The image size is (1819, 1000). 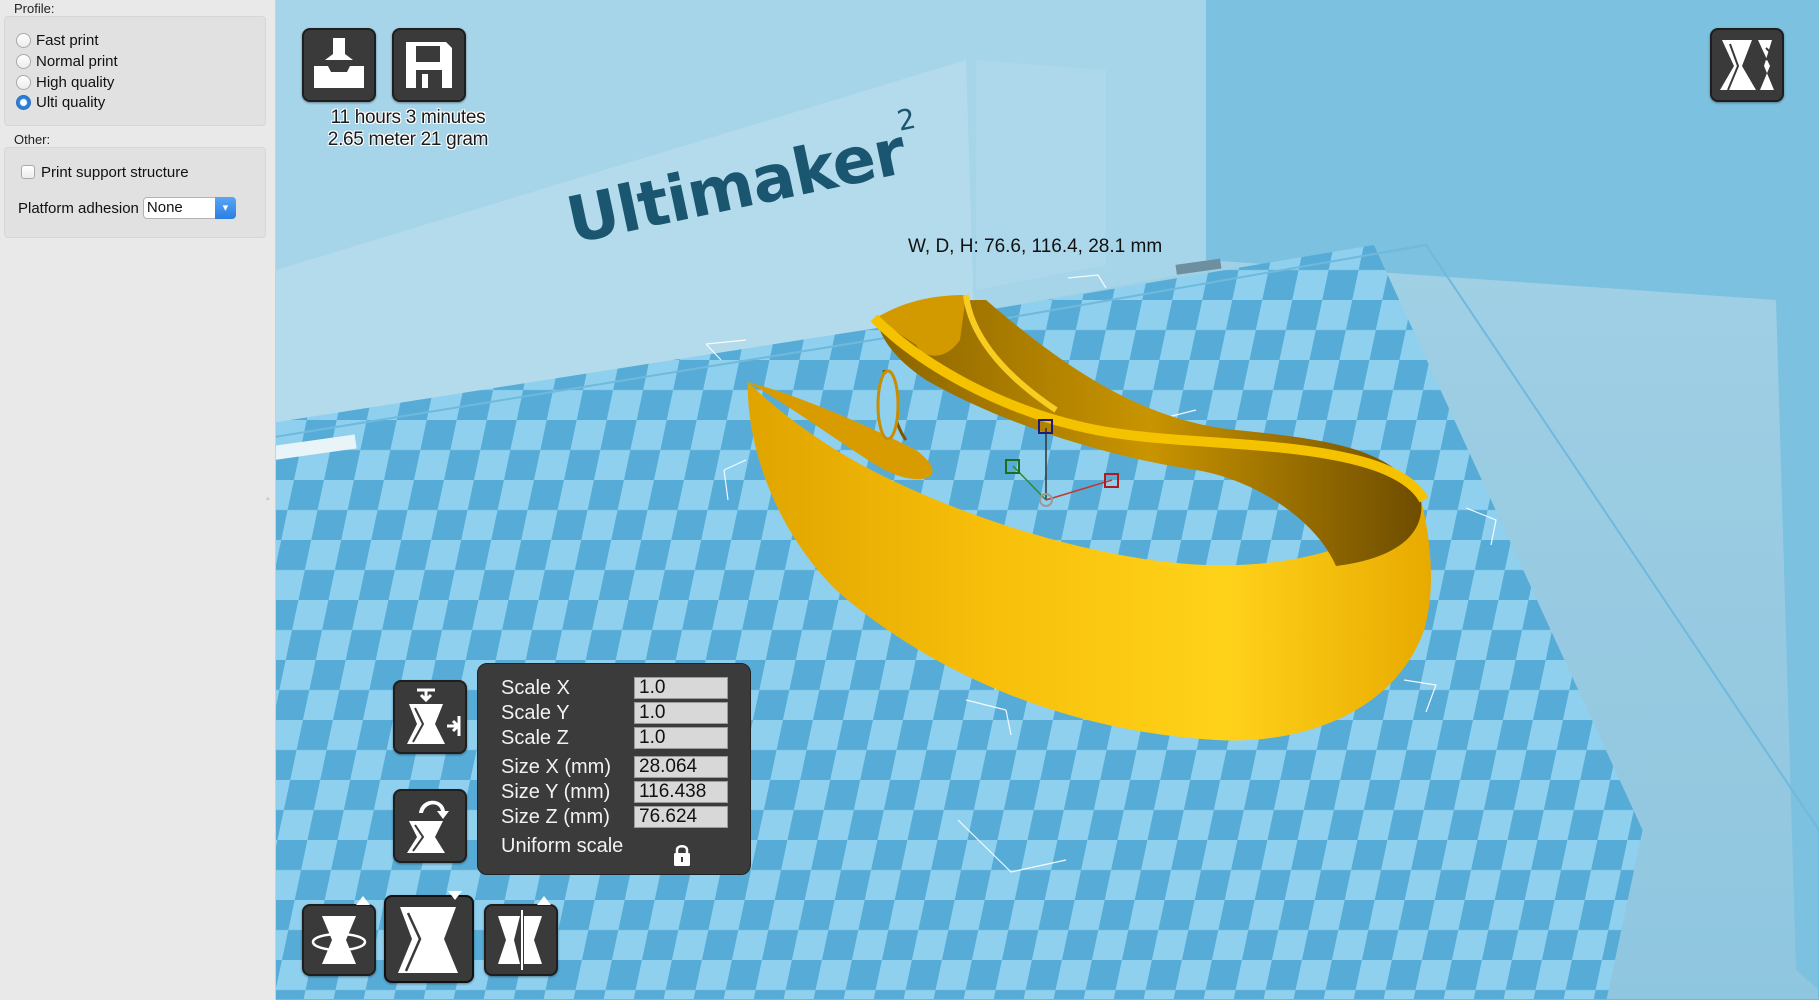 I want to click on profile-option-ulti: Ulti quality, so click(x=60, y=102).